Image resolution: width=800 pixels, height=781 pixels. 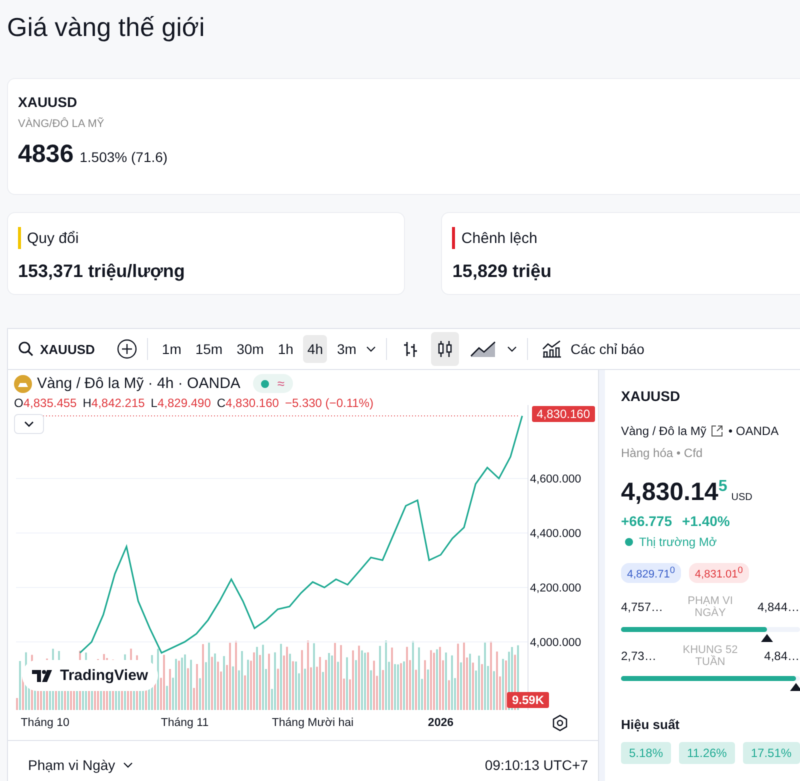 I want to click on y-axis-label: 4,600.000, so click(x=556, y=480).